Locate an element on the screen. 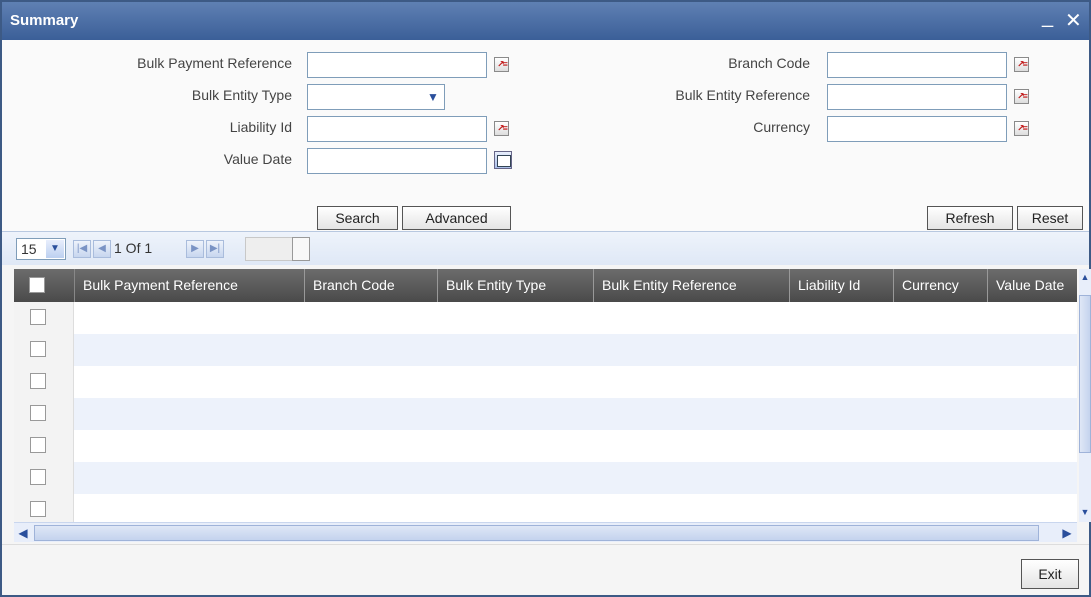 The height and width of the screenshot is (597, 1091). search-button: Search is located at coordinates (357, 218).